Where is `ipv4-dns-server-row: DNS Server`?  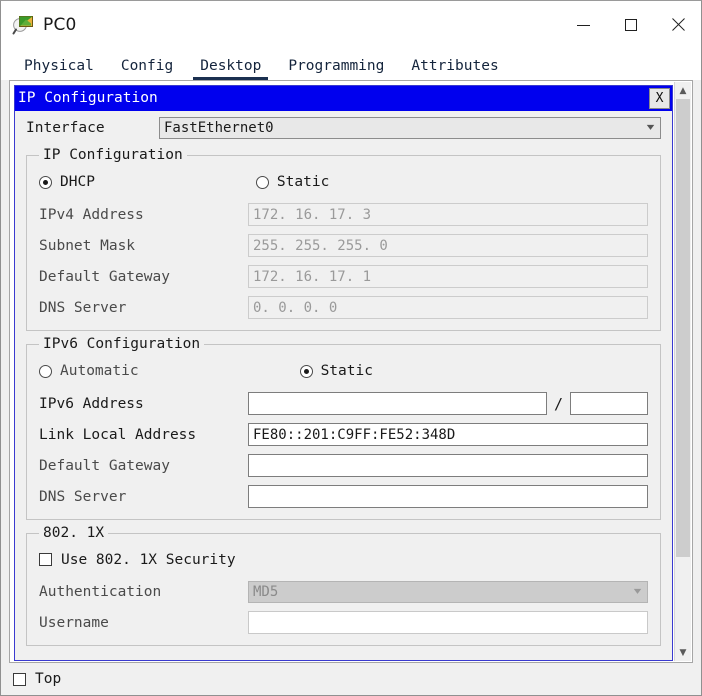
ipv4-dns-server-row: DNS Server is located at coordinates (343, 307).